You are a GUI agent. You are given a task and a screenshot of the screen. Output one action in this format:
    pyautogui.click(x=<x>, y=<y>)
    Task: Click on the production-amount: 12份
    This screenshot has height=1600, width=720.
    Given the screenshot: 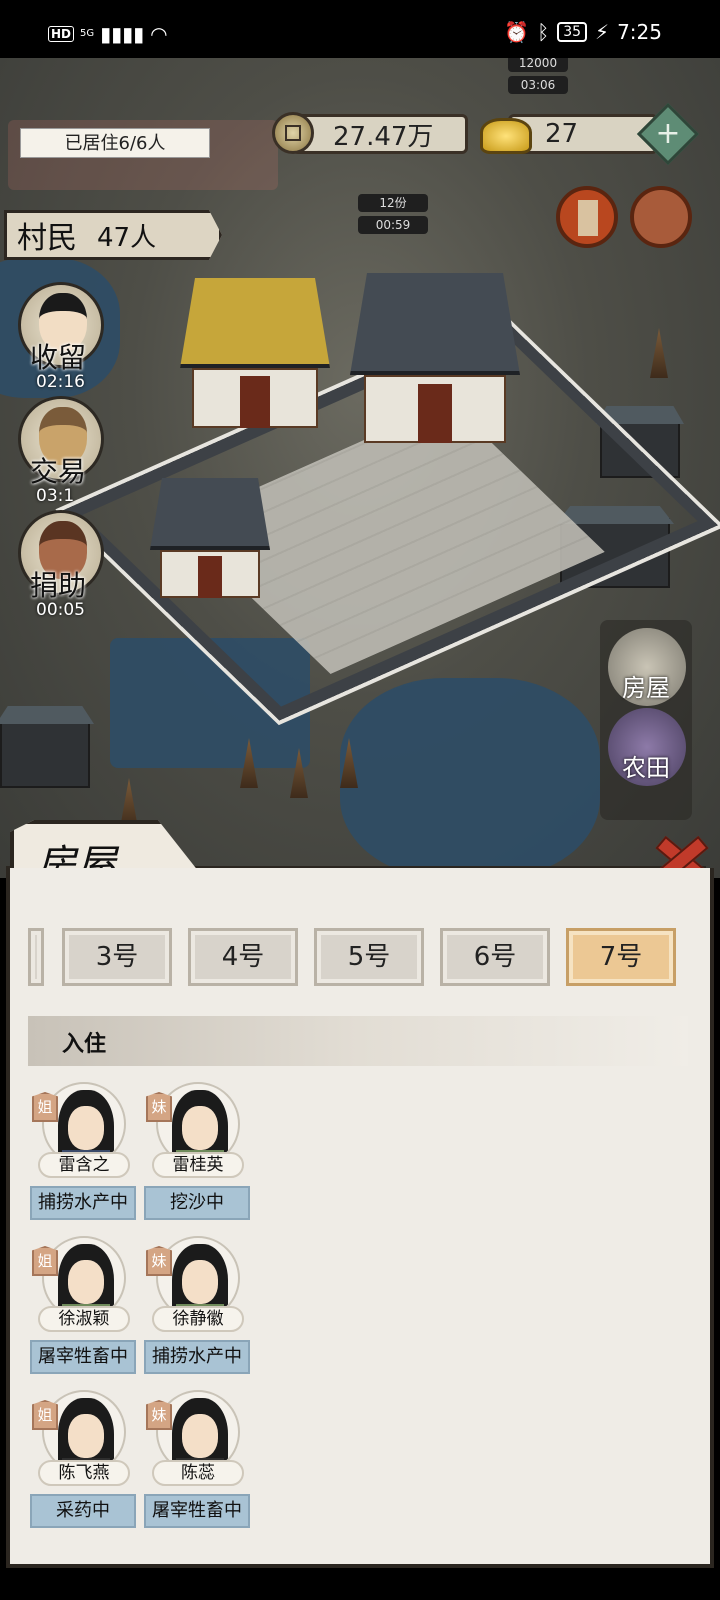 What is the action you would take?
    pyautogui.click(x=393, y=203)
    